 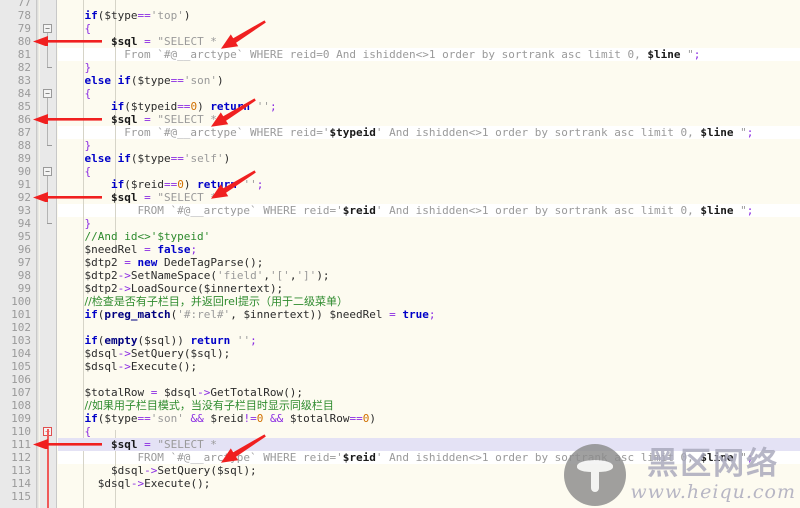 I want to click on line-number: 101, so click(x=21, y=314).